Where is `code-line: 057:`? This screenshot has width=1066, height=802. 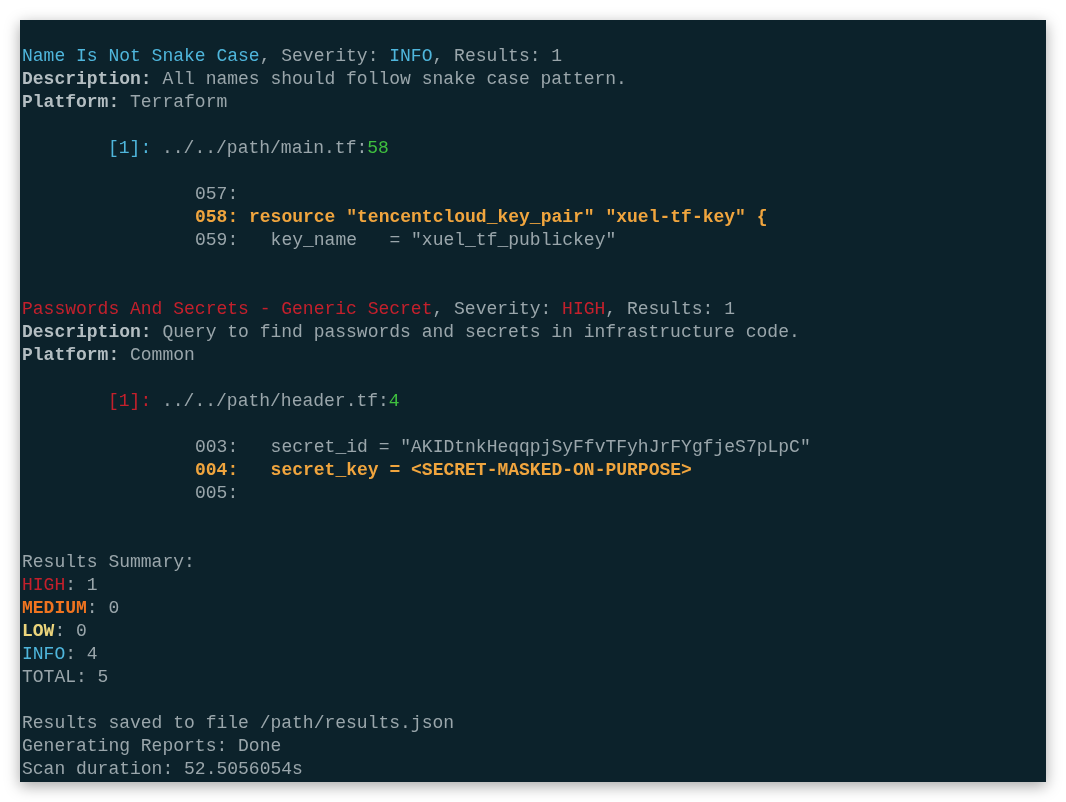
code-line: 057: is located at coordinates (217, 194).